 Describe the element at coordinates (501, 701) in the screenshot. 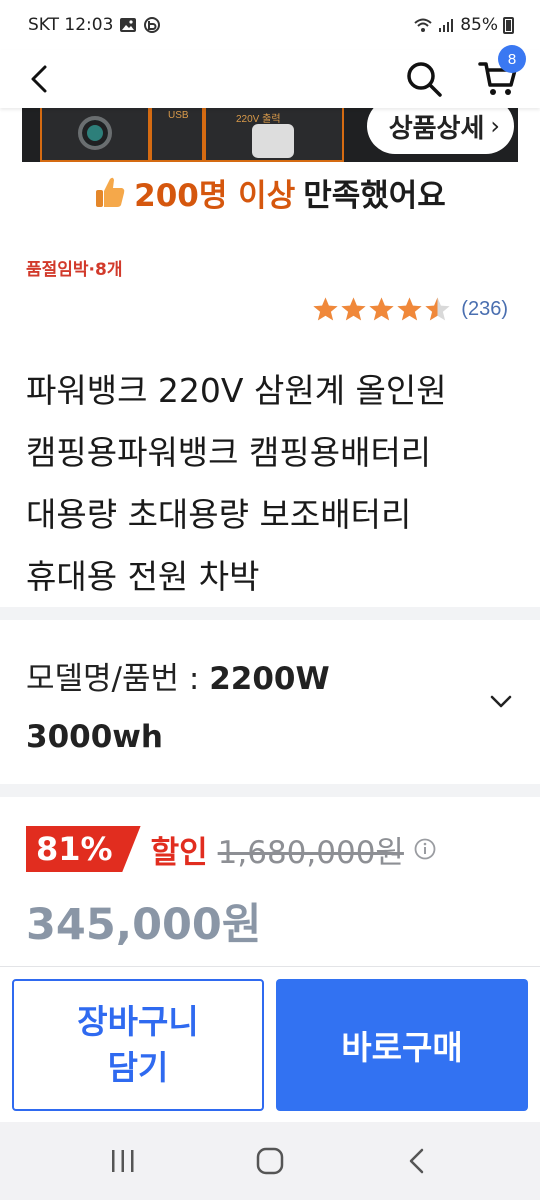

I see `chevron-down-icon` at that location.